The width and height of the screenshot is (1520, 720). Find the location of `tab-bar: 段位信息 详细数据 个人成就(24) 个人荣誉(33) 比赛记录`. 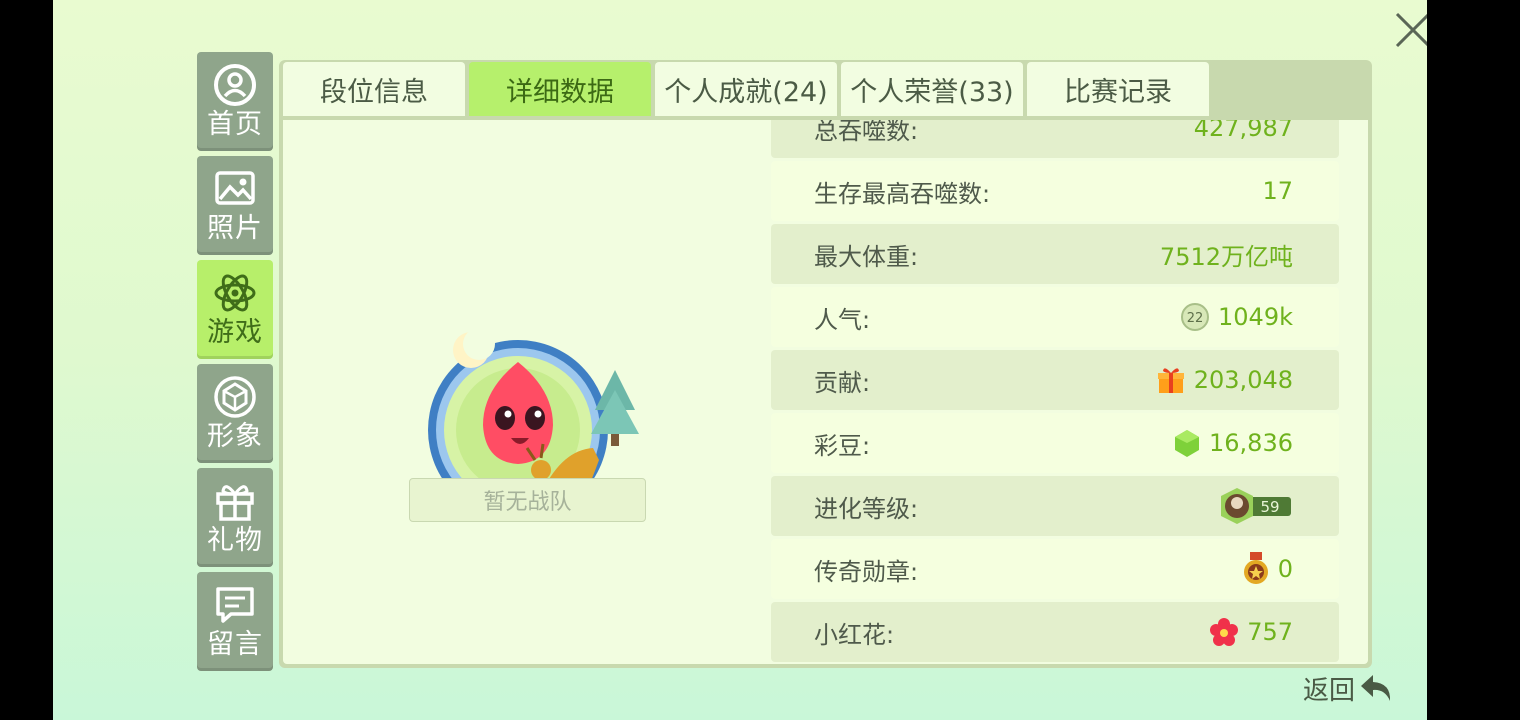

tab-bar: 段位信息 详细数据 个人成就(24) 个人荣誉(33) 比赛记录 is located at coordinates (748, 89).